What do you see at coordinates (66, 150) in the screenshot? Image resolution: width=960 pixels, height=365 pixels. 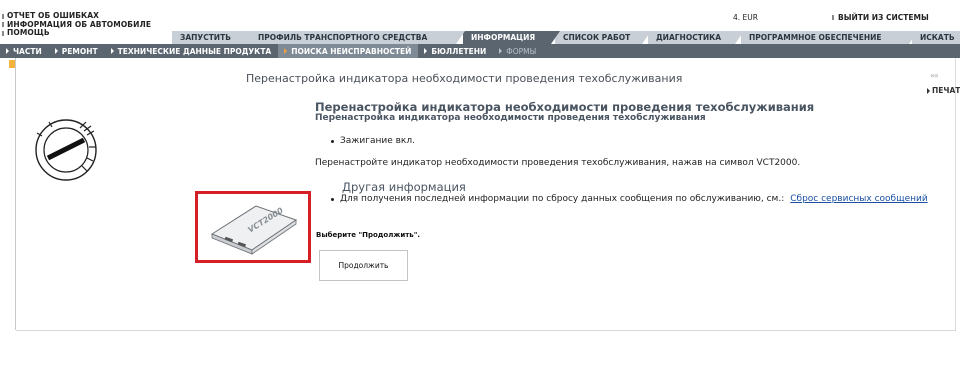 I see `ignition-switch-icon` at bounding box center [66, 150].